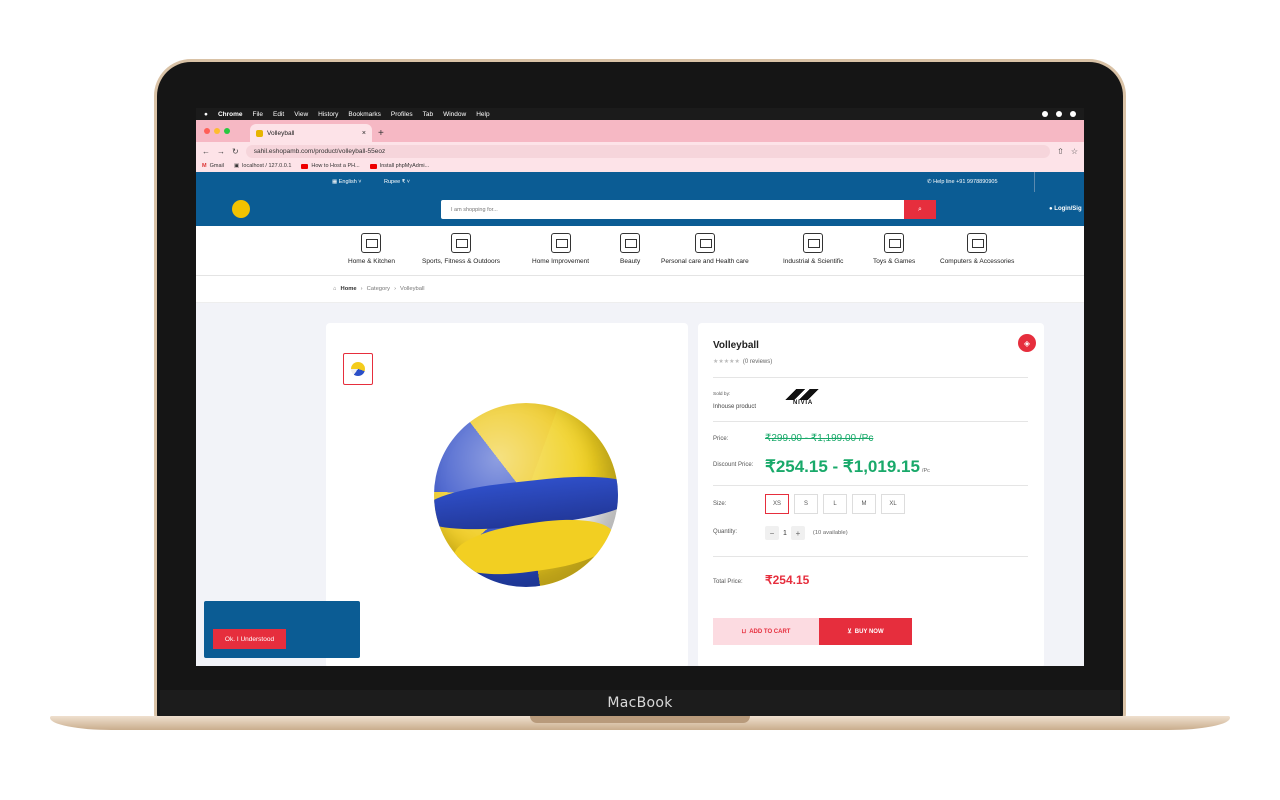 This screenshot has width=1280, height=800. I want to click on add-to-cart-button: ⊔ ADD TO CART, so click(766, 631).